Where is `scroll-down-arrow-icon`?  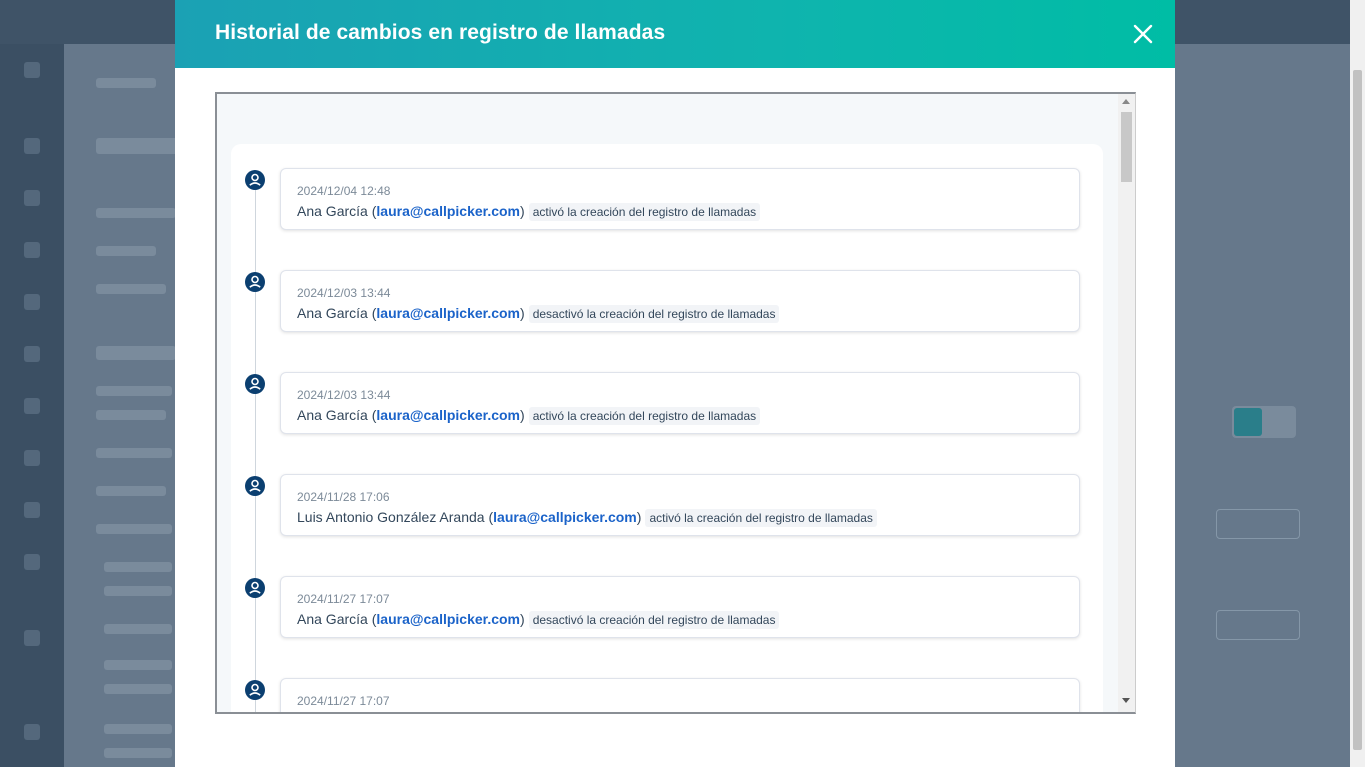
scroll-down-arrow-icon is located at coordinates (1126, 700).